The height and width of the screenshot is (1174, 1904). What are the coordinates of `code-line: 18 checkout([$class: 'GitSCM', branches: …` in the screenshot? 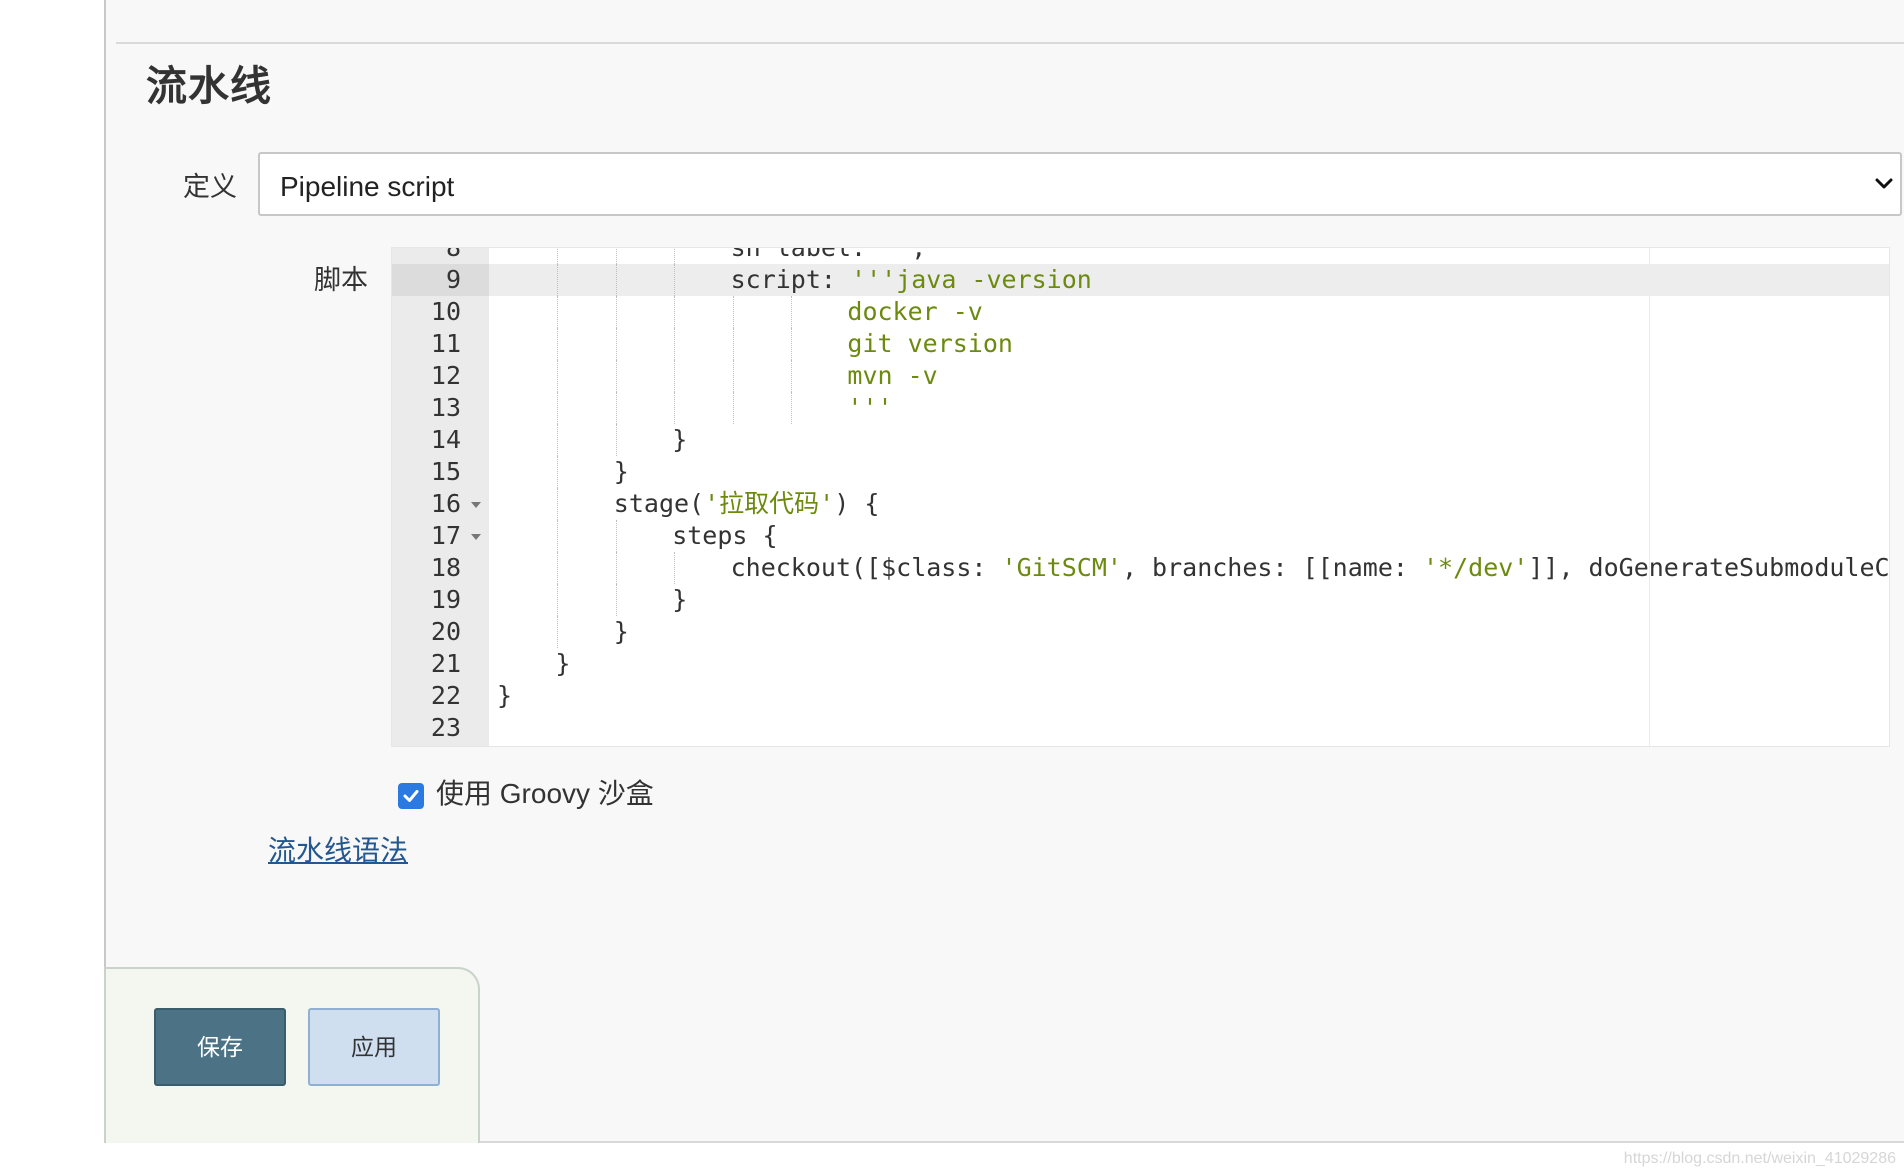 It's located at (1140, 568).